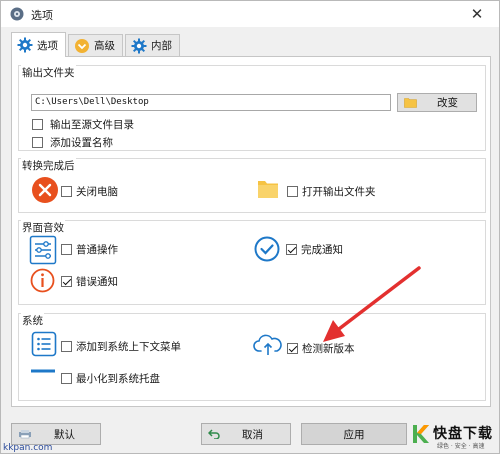 The width and height of the screenshot is (500, 454). Describe the element at coordinates (128, 347) in the screenshot. I see `context-menu-label: 添加到系统上下文菜单` at that location.